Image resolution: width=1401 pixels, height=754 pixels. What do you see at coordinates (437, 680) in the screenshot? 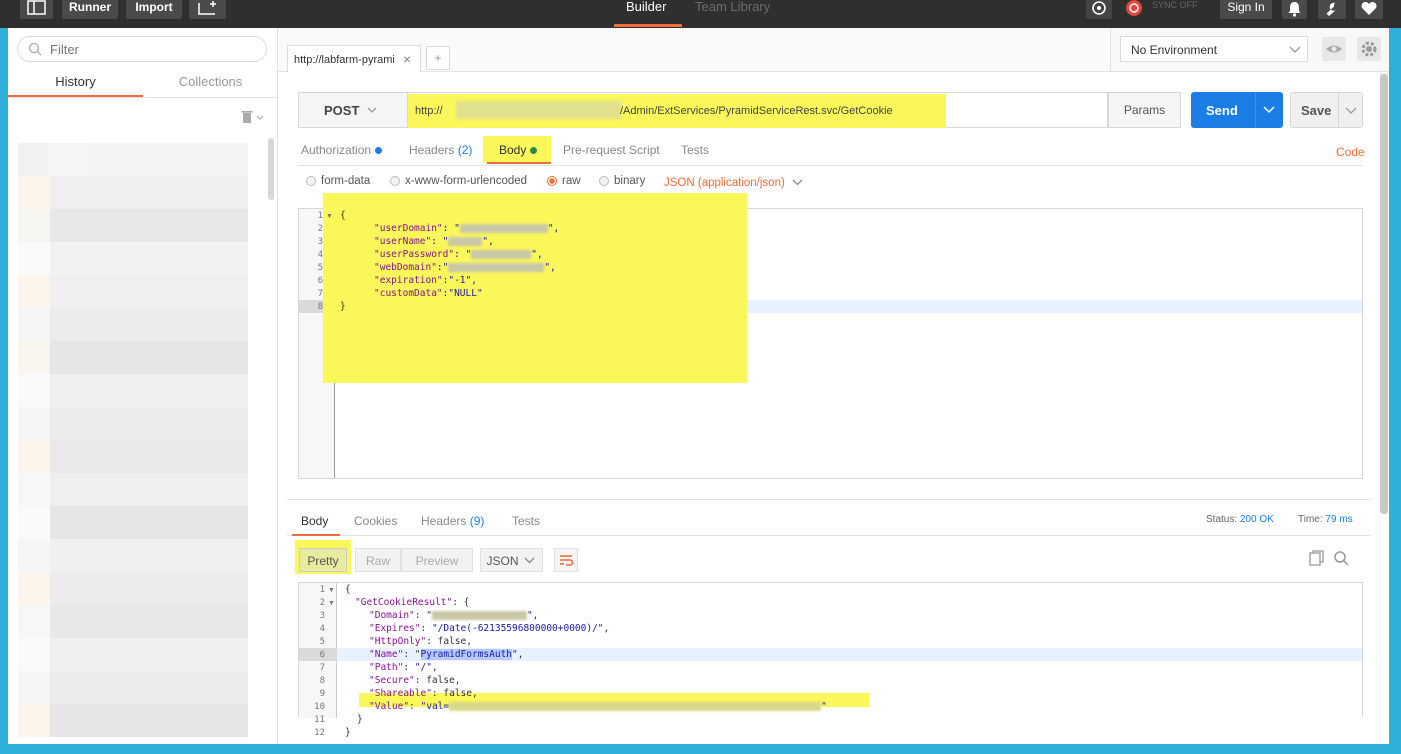
I see `json-punct: : false,` at bounding box center [437, 680].